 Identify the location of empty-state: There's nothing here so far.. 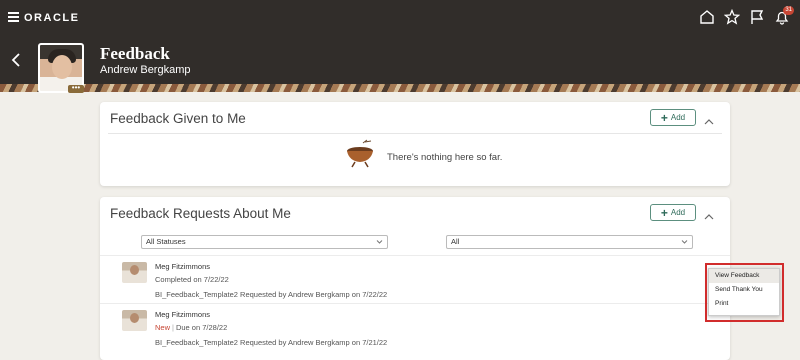
(422, 154).